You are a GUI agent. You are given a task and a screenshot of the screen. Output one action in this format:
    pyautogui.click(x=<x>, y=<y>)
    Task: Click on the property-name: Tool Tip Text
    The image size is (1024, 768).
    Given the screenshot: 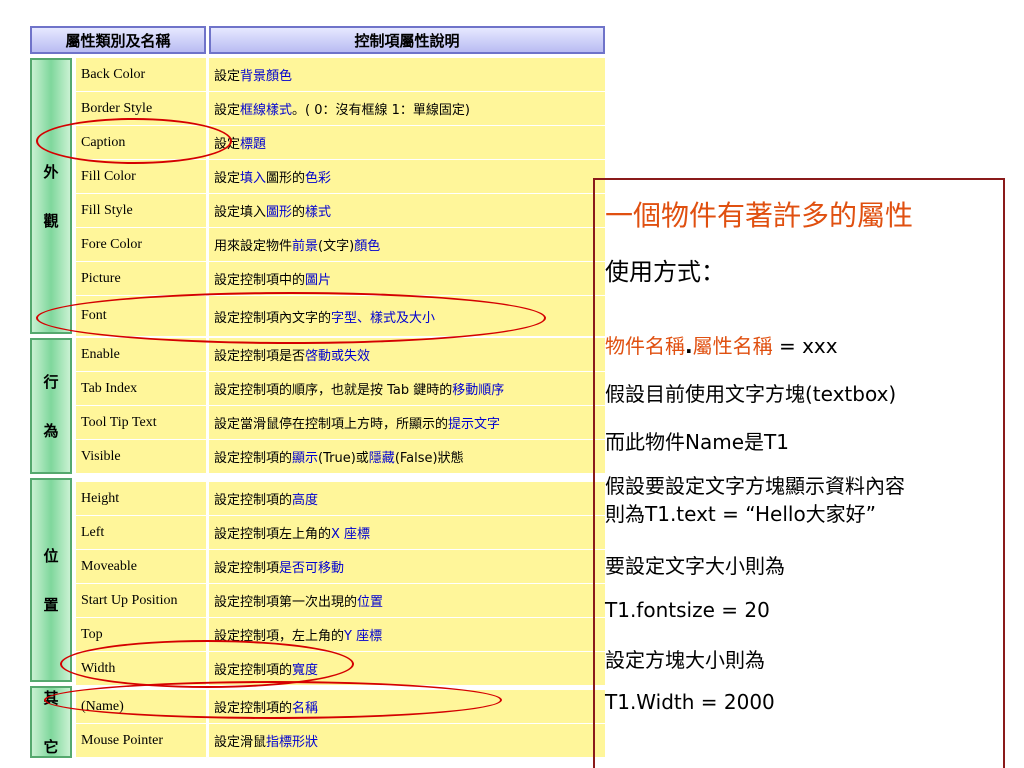 What is the action you would take?
    pyautogui.click(x=141, y=422)
    